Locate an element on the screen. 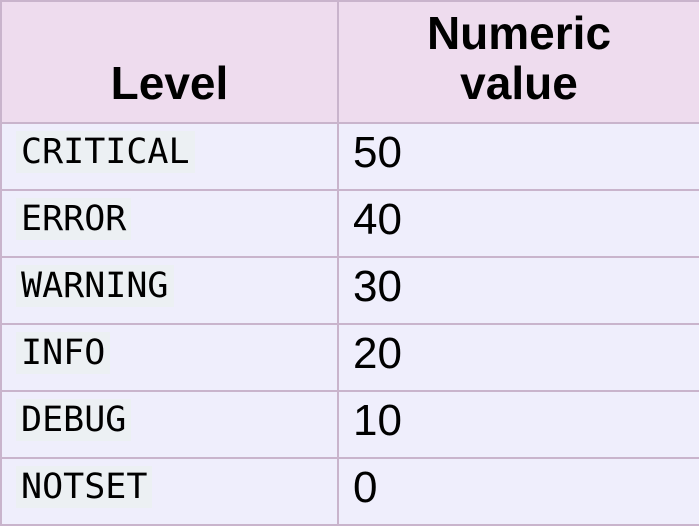 Image resolution: width=699 pixels, height=526 pixels. numeric-value-cell: 10 is located at coordinates (518, 424).